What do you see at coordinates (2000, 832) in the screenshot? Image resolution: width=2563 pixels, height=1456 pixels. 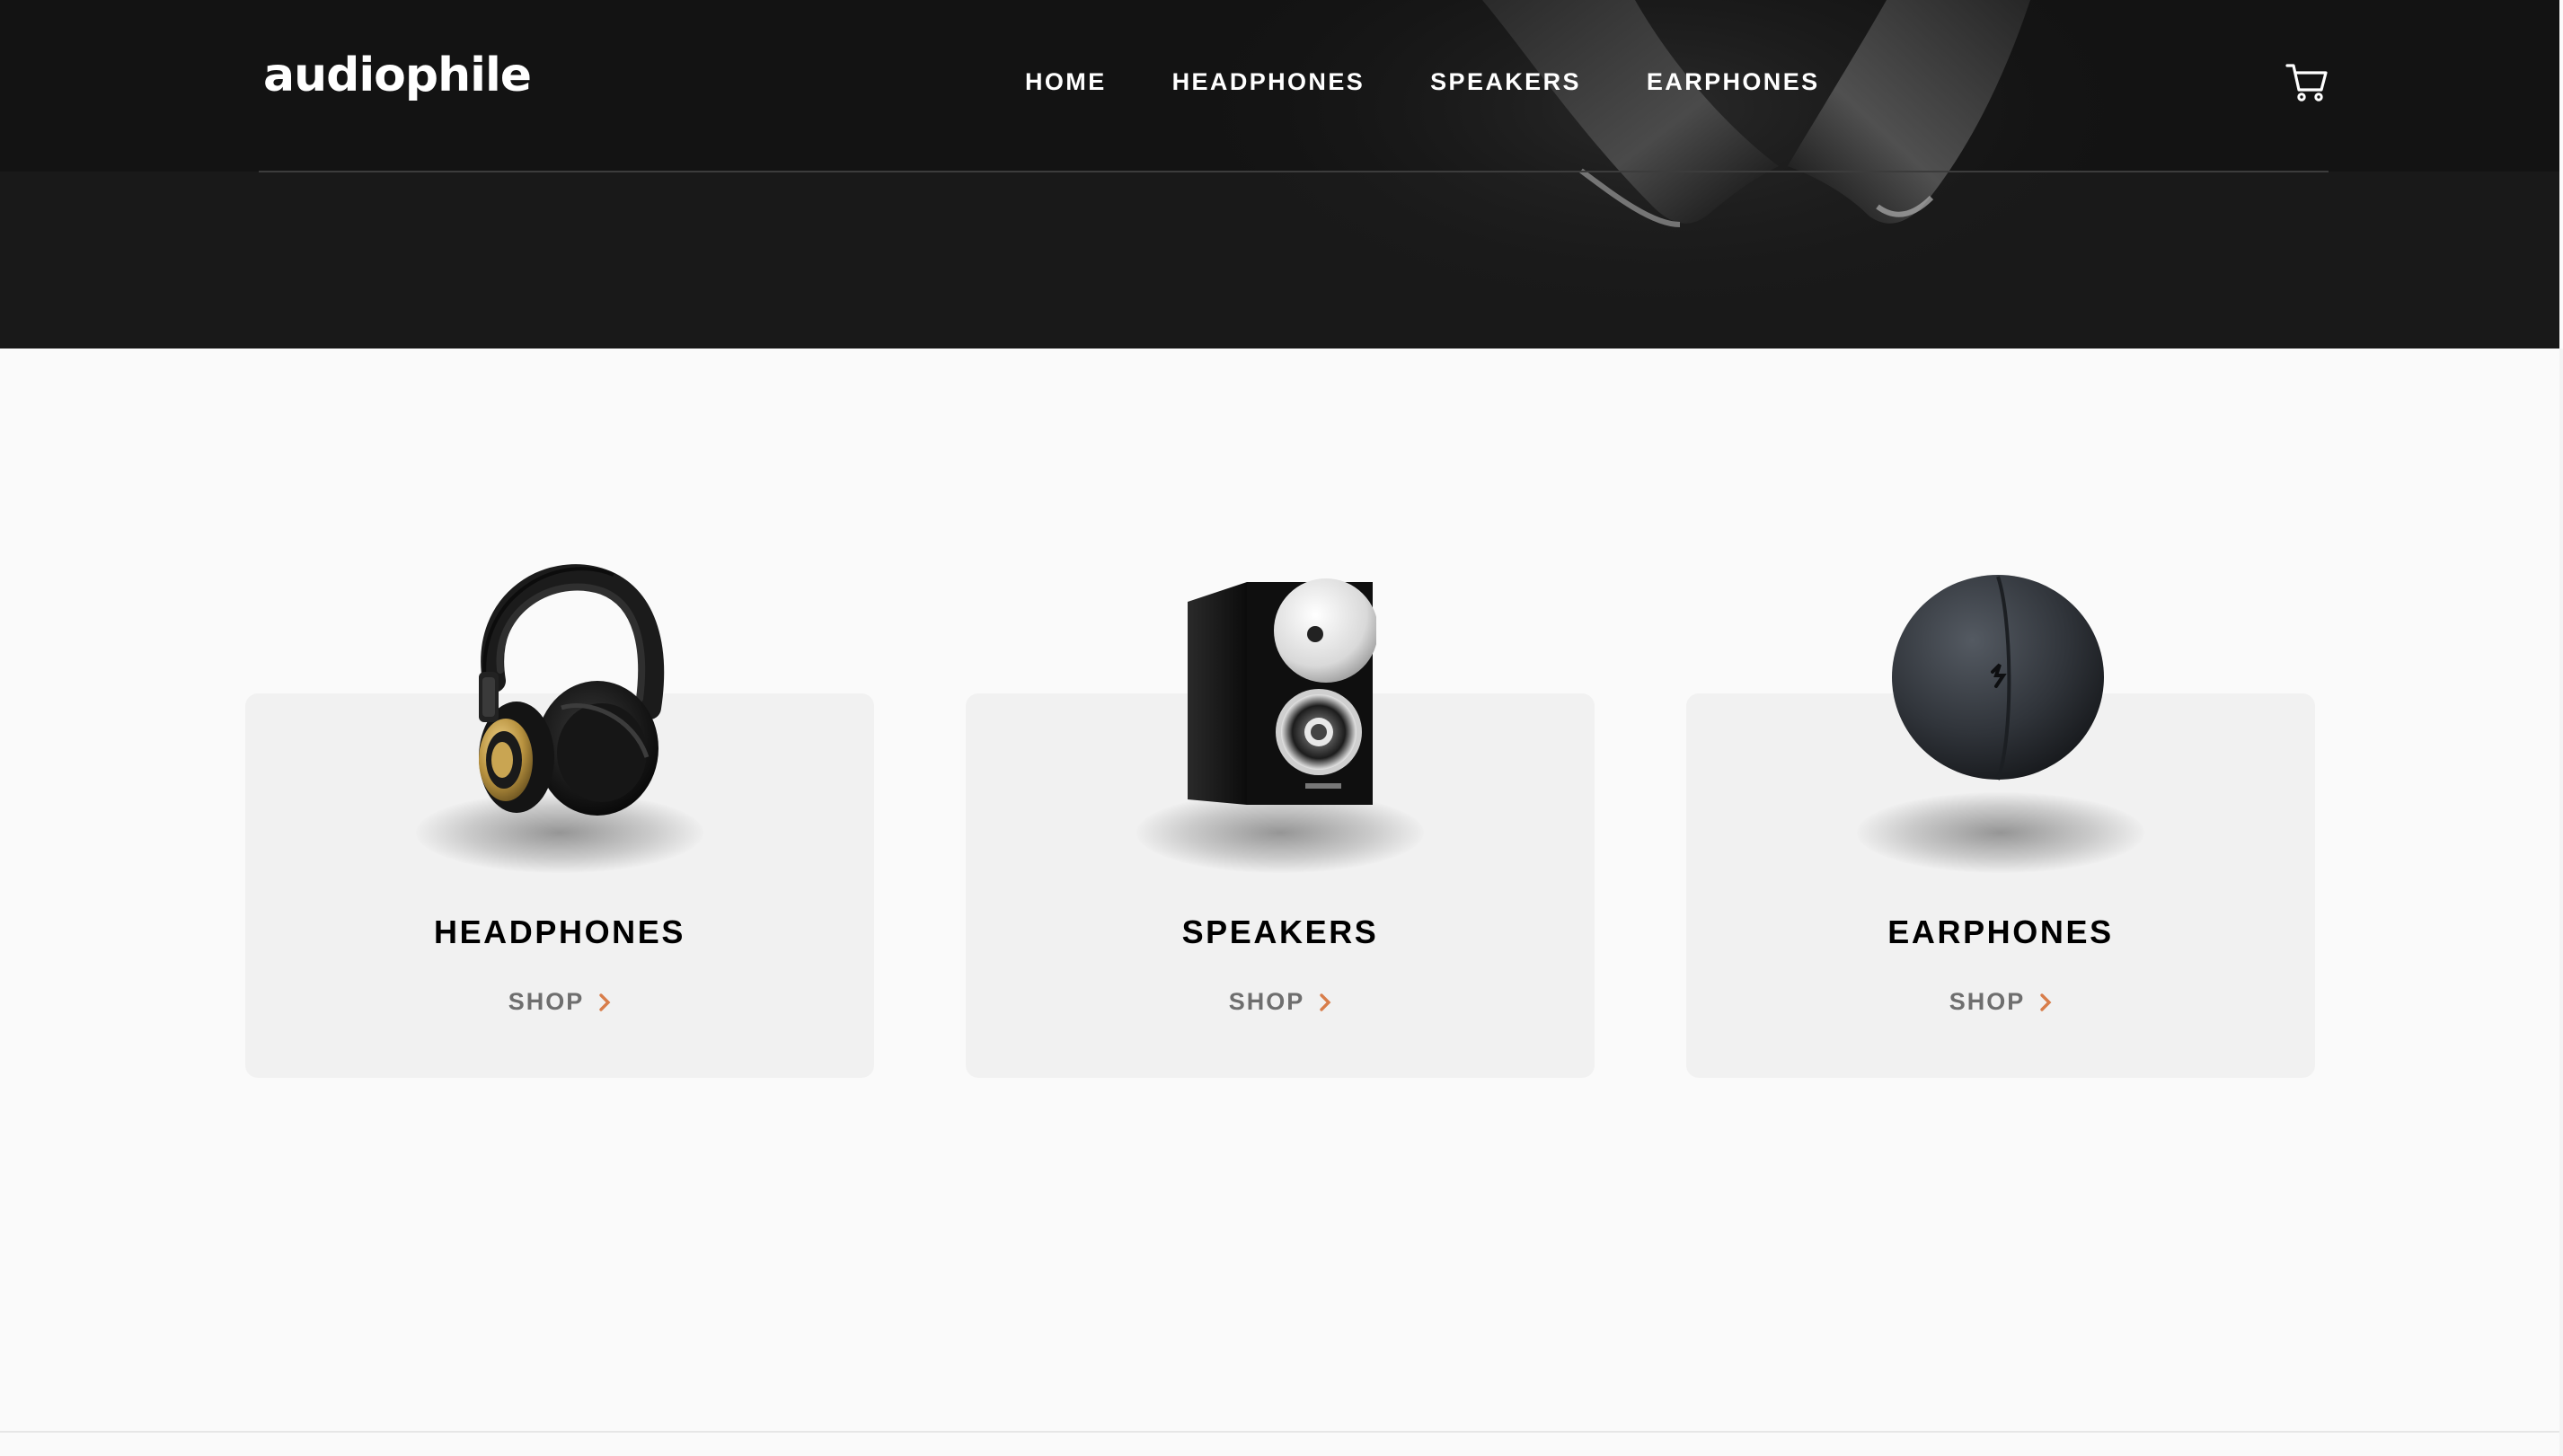 I see `product-shadow` at bounding box center [2000, 832].